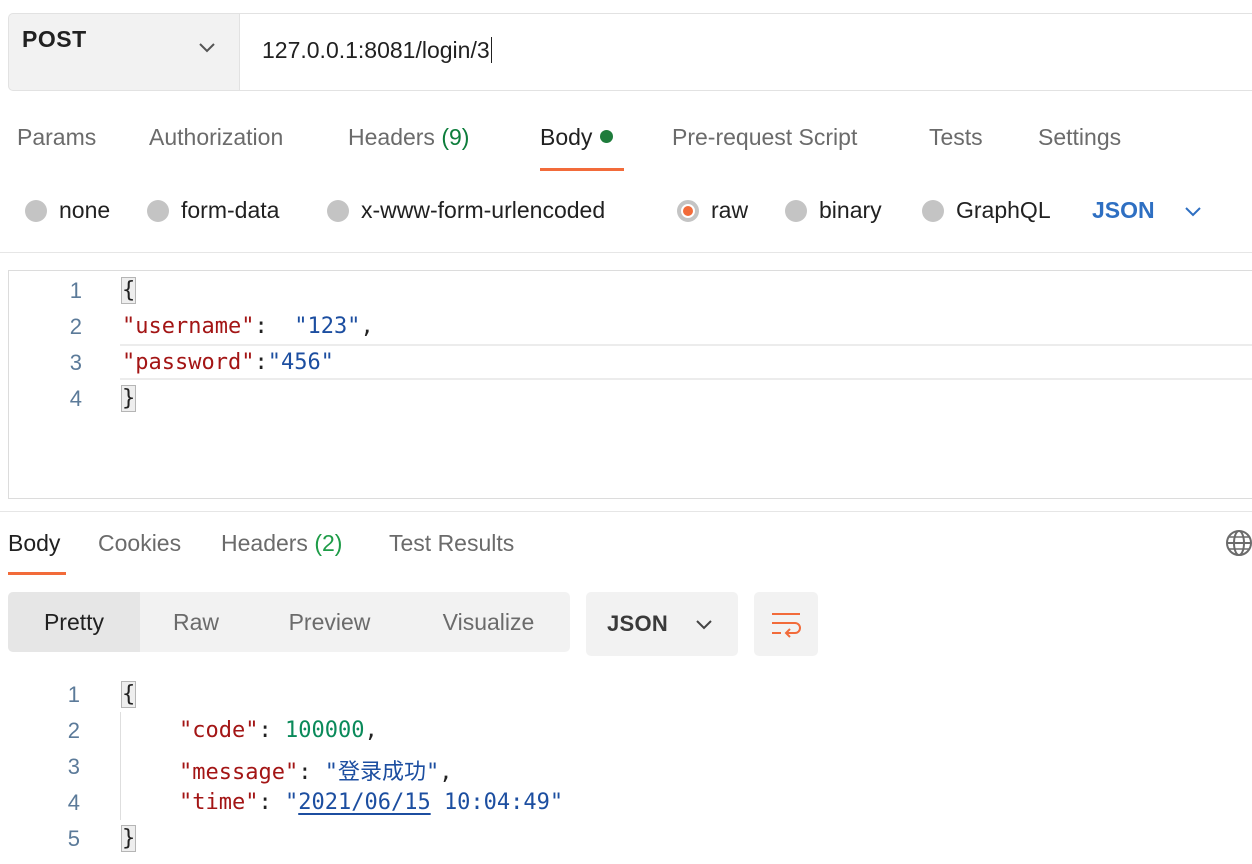 The height and width of the screenshot is (864, 1252). What do you see at coordinates (688, 210) in the screenshot?
I see `radio-circle-selected` at bounding box center [688, 210].